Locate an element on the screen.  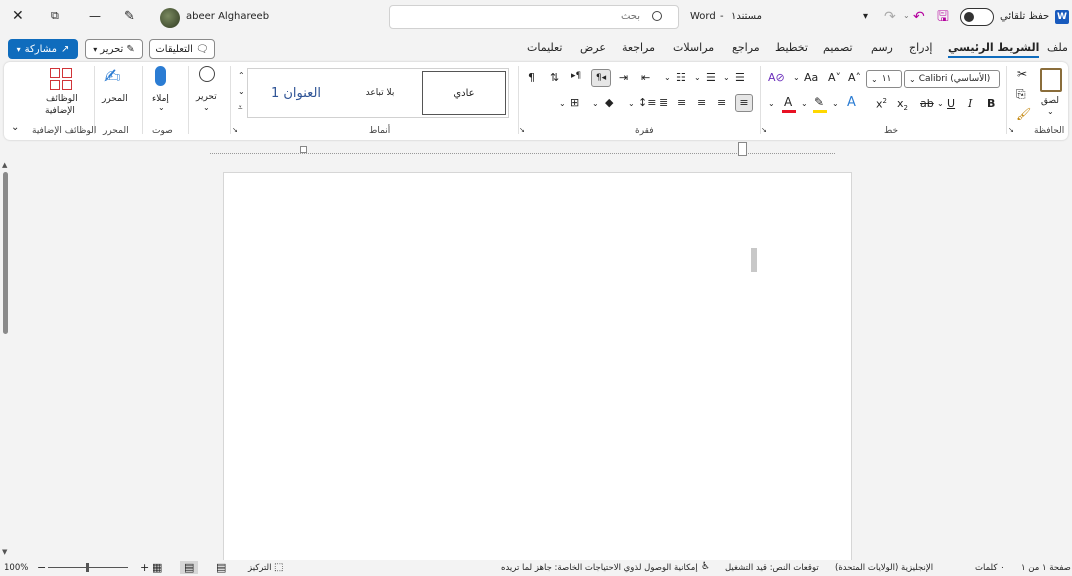
style-no-spacing: بلا تباعد is located at coordinates (380, 93).